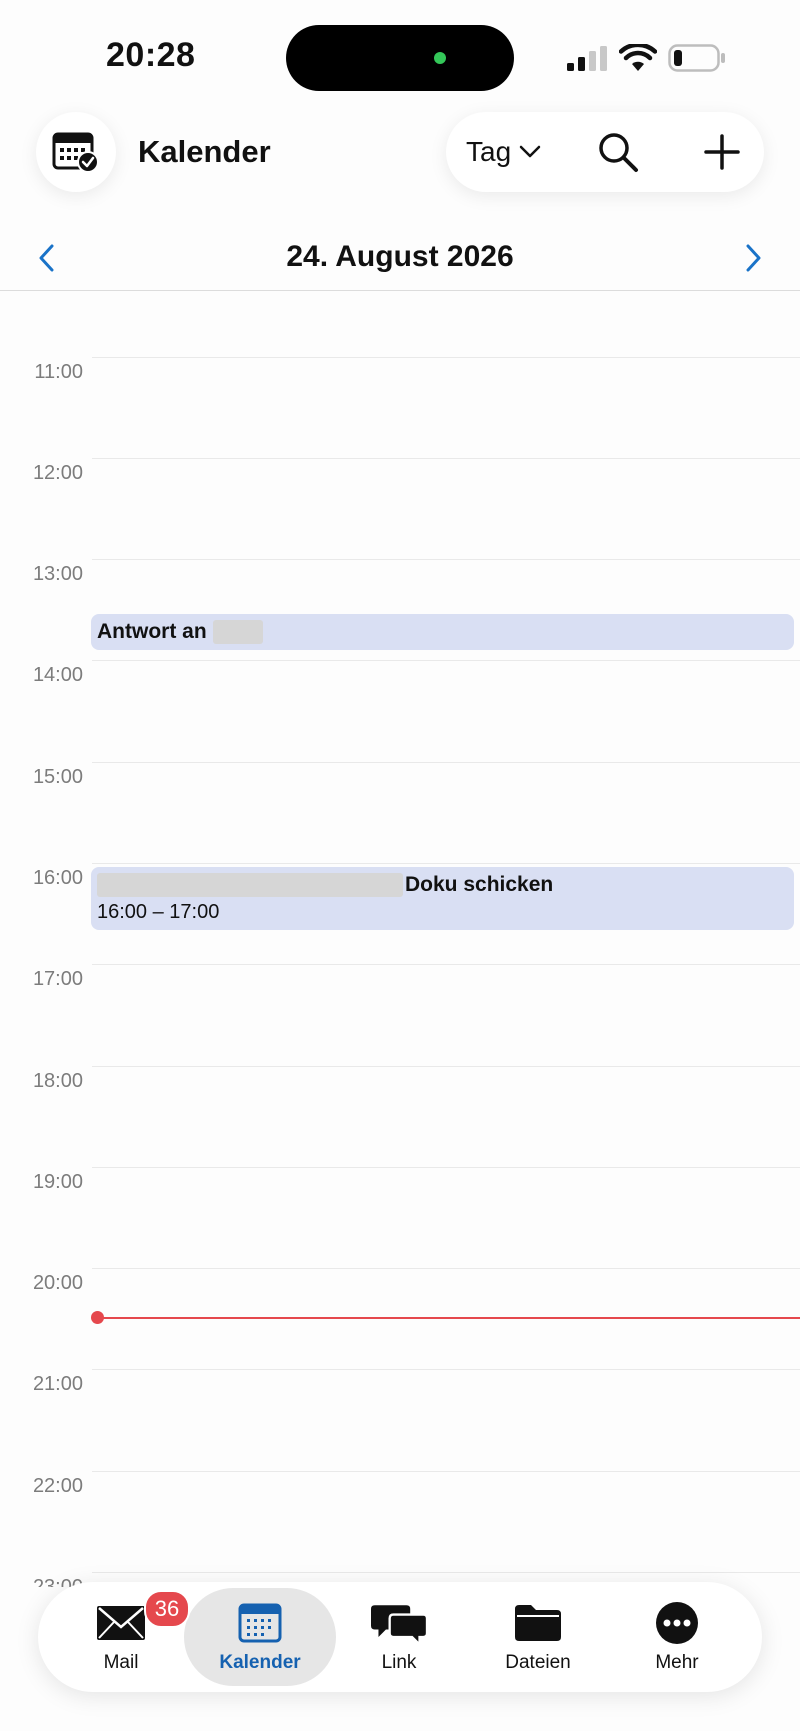 The width and height of the screenshot is (800, 1731). Describe the element at coordinates (400, 508) in the screenshot. I see `hour-row: 12:00` at that location.